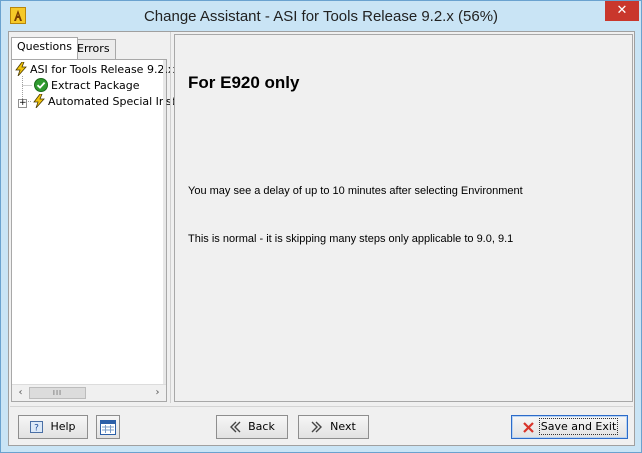 The height and width of the screenshot is (453, 642). I want to click on calendar-icon, so click(108, 427).